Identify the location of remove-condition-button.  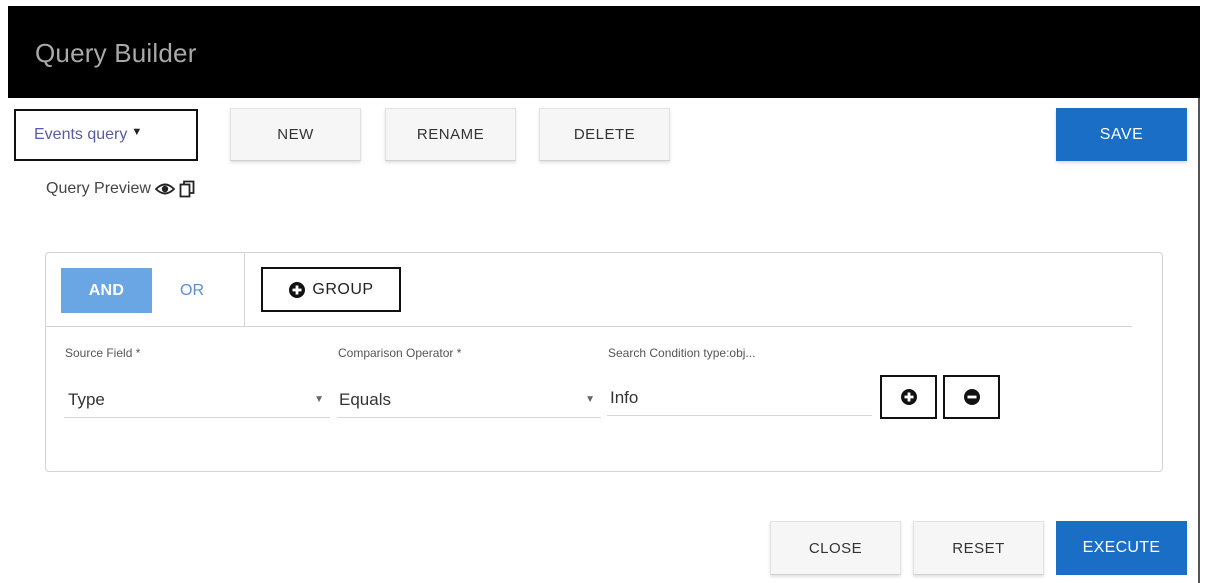
(971, 397).